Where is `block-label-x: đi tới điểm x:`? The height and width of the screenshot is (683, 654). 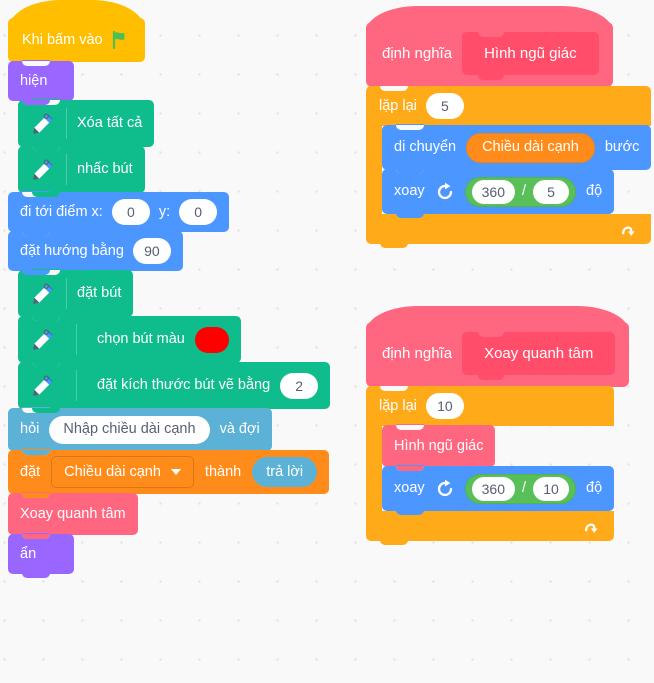 block-label-x: đi tới điểm x: is located at coordinates (61, 211).